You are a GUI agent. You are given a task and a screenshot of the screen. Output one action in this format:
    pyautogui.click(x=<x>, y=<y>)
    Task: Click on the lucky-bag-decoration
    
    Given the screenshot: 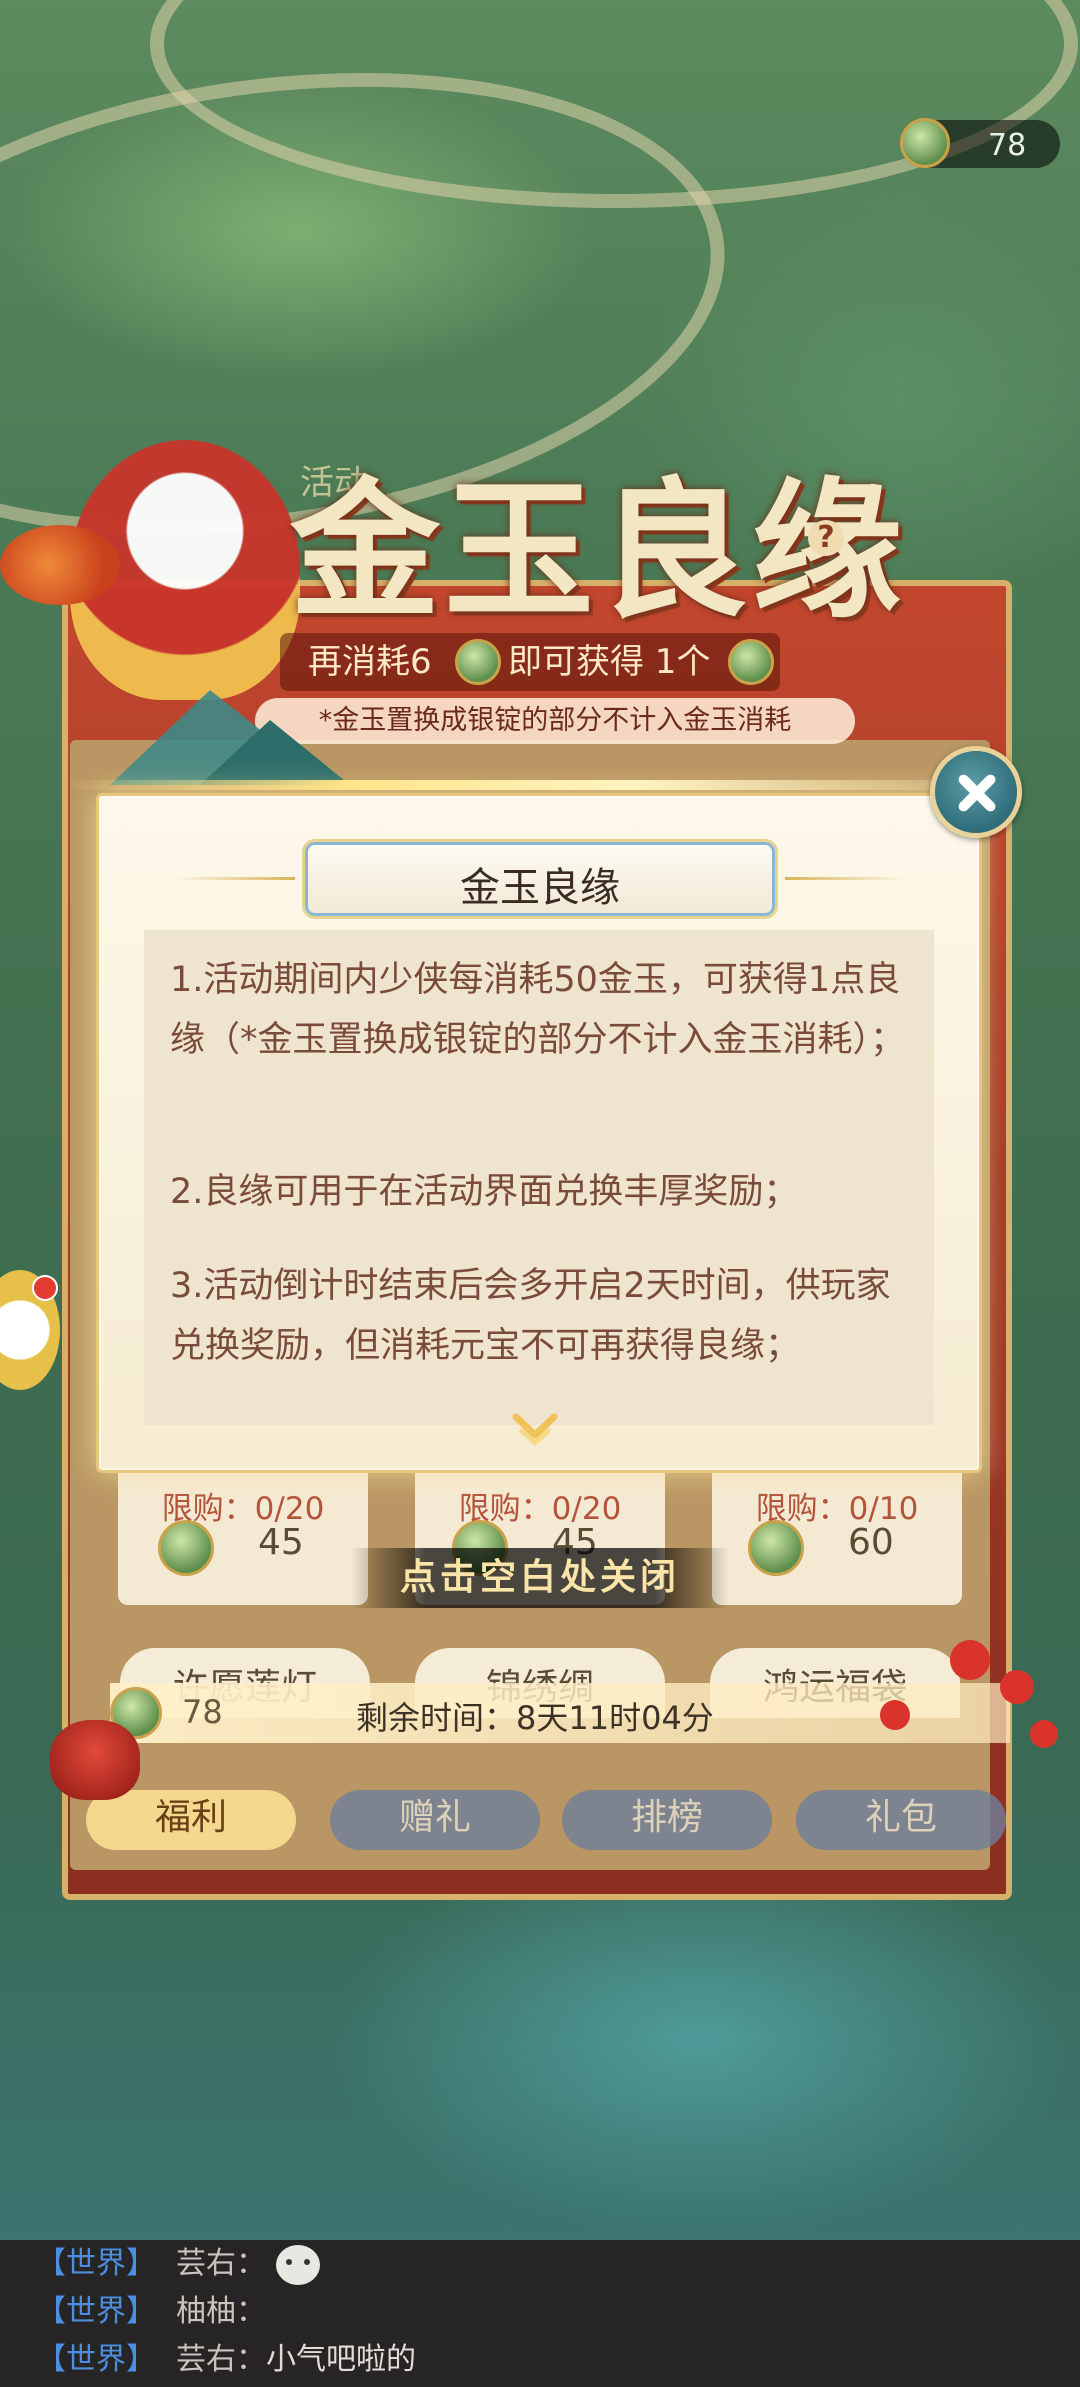 What is the action you would take?
    pyautogui.click(x=95, y=1760)
    